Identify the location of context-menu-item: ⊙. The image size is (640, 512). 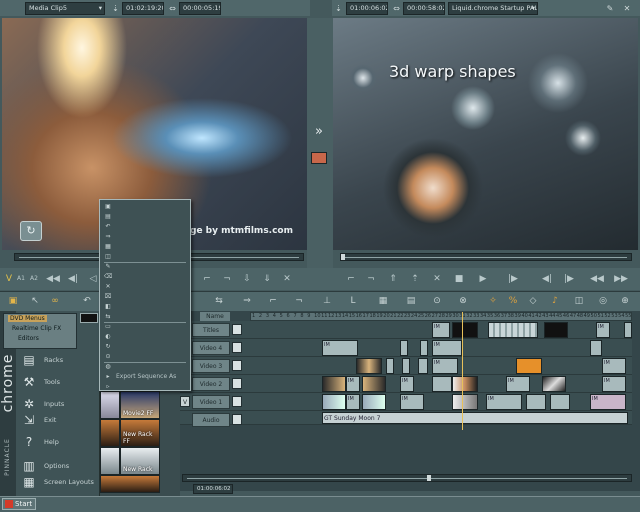
(145, 357).